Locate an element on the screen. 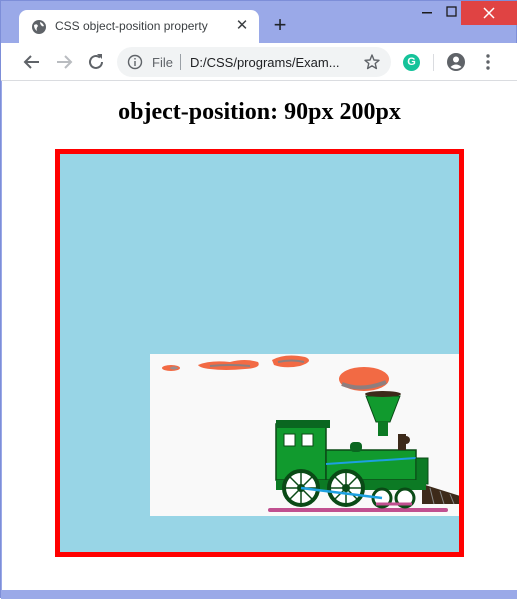 This screenshot has width=517, height=599. new-tab-button: + is located at coordinates (280, 25).